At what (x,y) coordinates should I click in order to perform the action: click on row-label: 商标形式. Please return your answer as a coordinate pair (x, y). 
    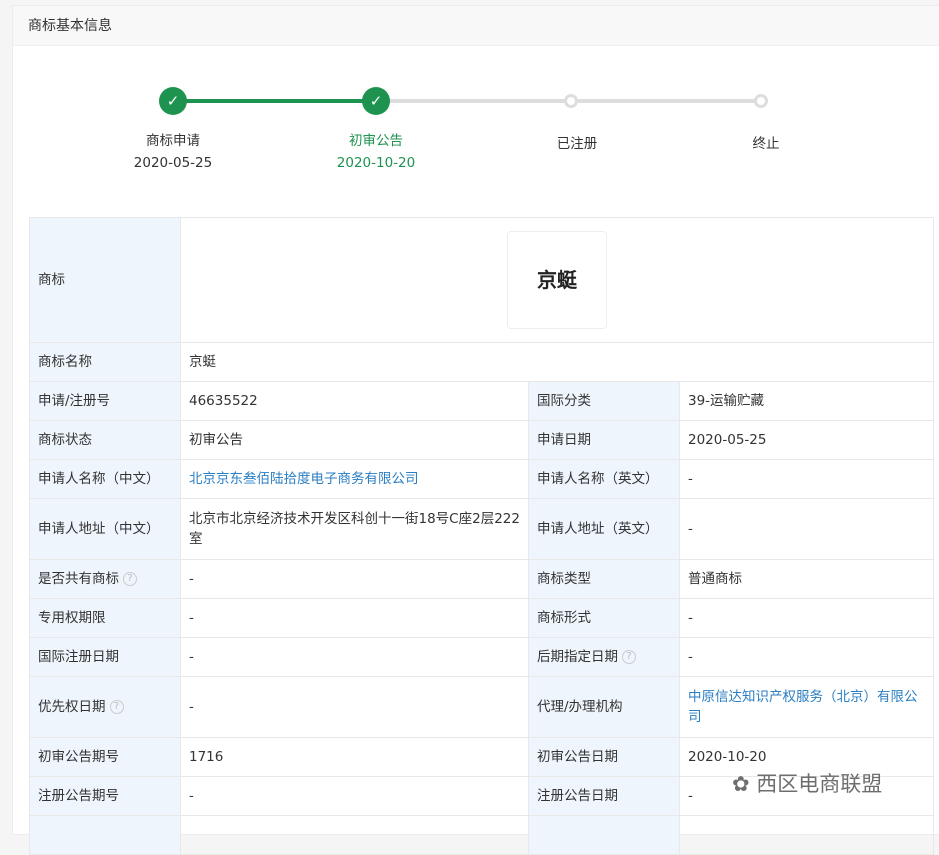
    Looking at the image, I should click on (604, 618).